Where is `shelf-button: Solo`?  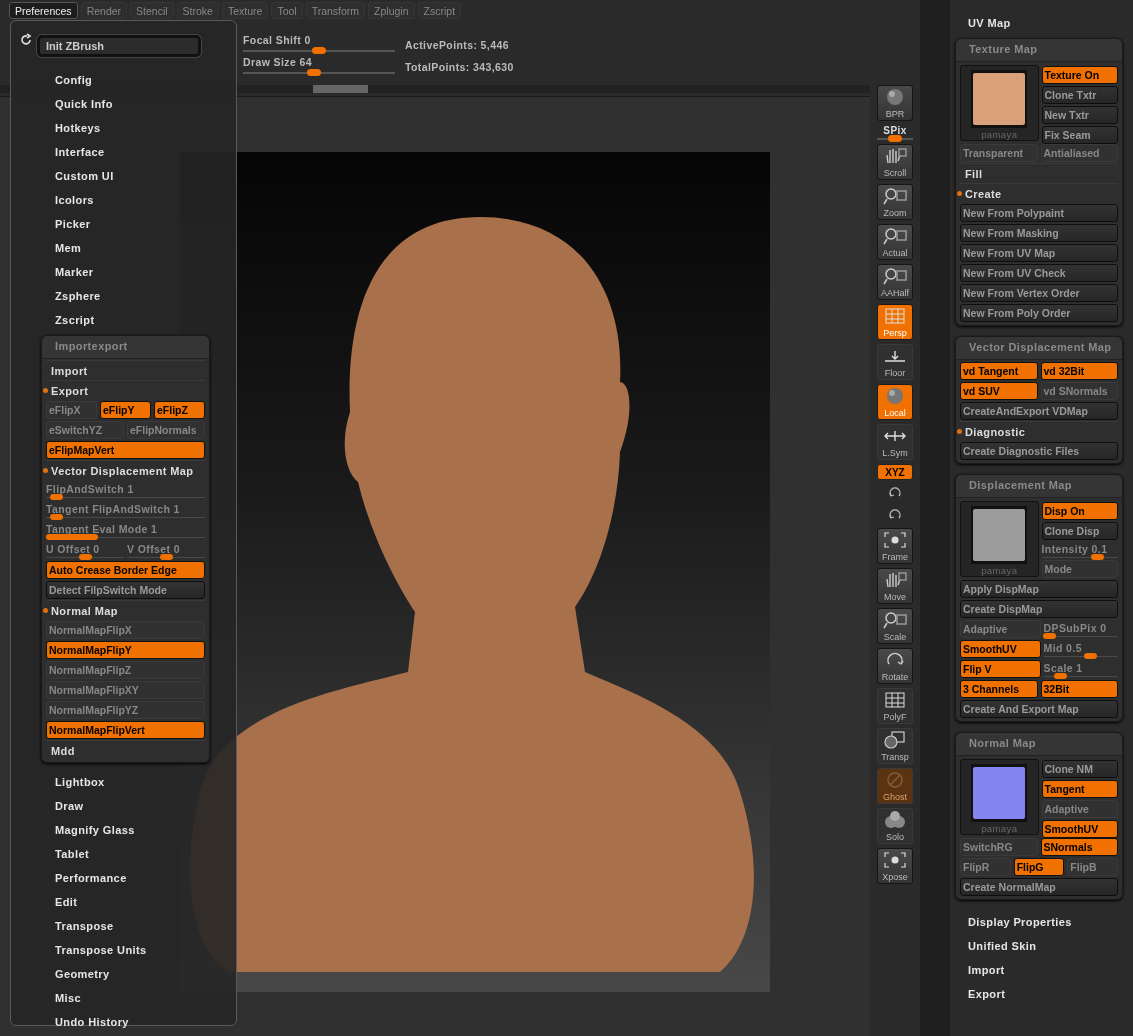 shelf-button: Solo is located at coordinates (895, 826).